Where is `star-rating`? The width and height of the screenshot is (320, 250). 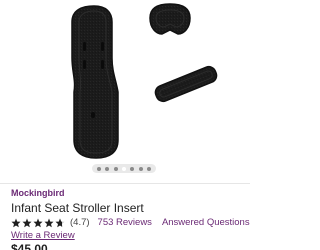
star-rating is located at coordinates (38, 223).